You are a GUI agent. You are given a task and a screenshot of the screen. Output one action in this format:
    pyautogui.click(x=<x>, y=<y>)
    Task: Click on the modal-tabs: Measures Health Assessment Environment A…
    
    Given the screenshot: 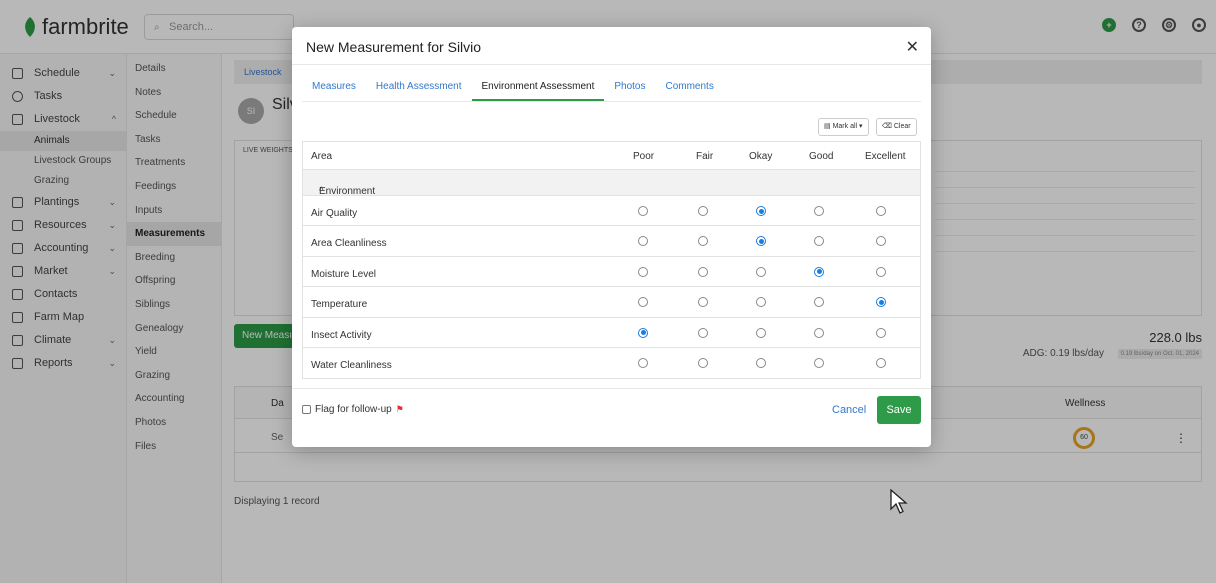 What is the action you would take?
    pyautogui.click(x=513, y=88)
    